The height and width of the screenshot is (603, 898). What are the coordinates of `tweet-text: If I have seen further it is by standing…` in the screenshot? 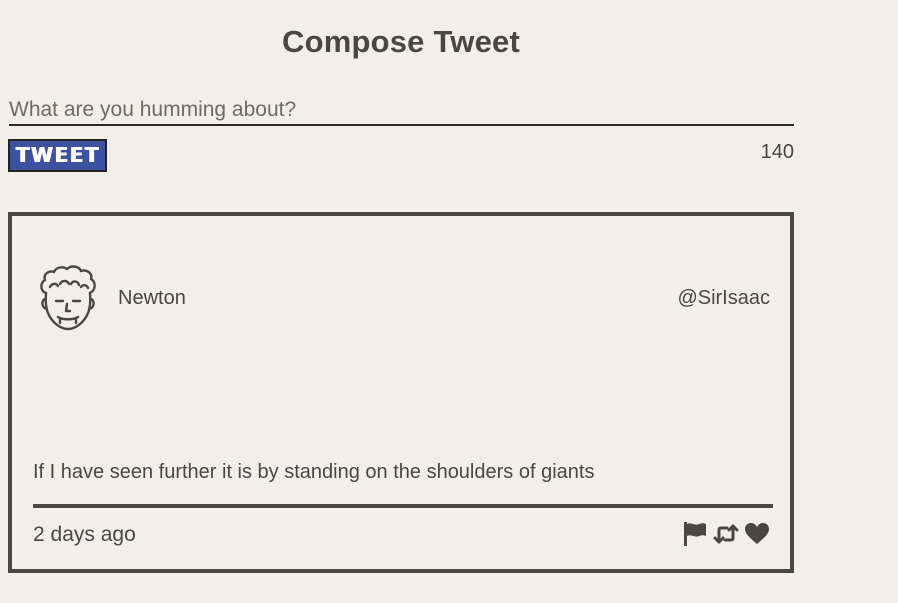 It's located at (314, 472).